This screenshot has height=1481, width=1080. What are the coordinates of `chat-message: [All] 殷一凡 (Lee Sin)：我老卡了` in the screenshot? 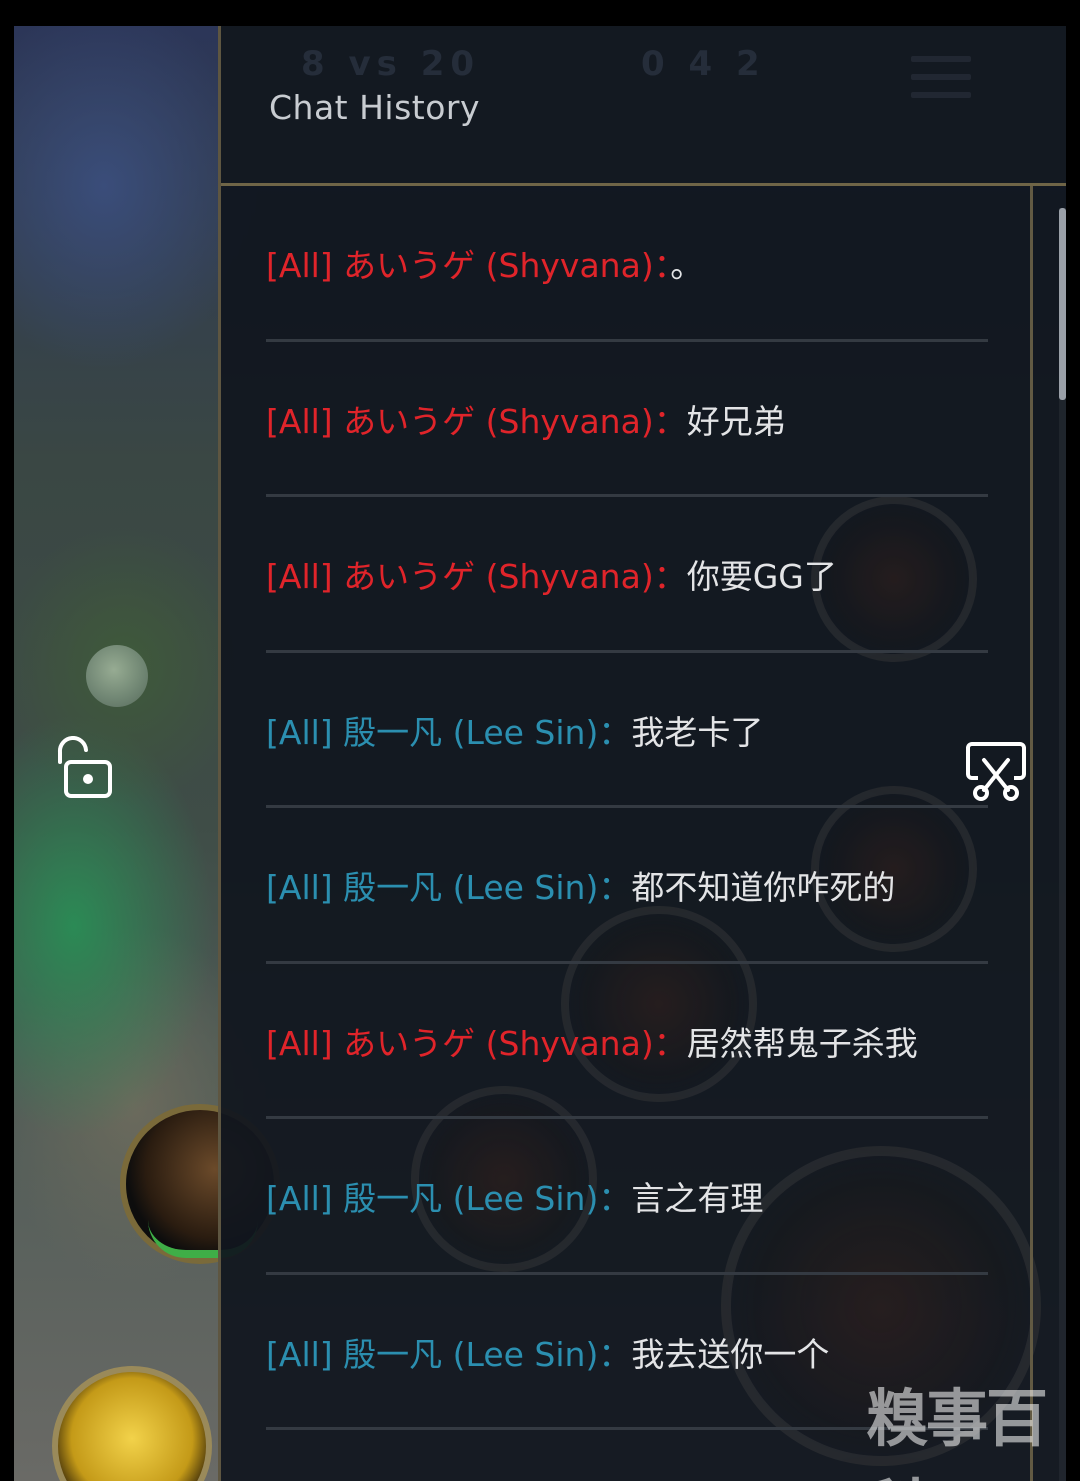 It's located at (627, 730).